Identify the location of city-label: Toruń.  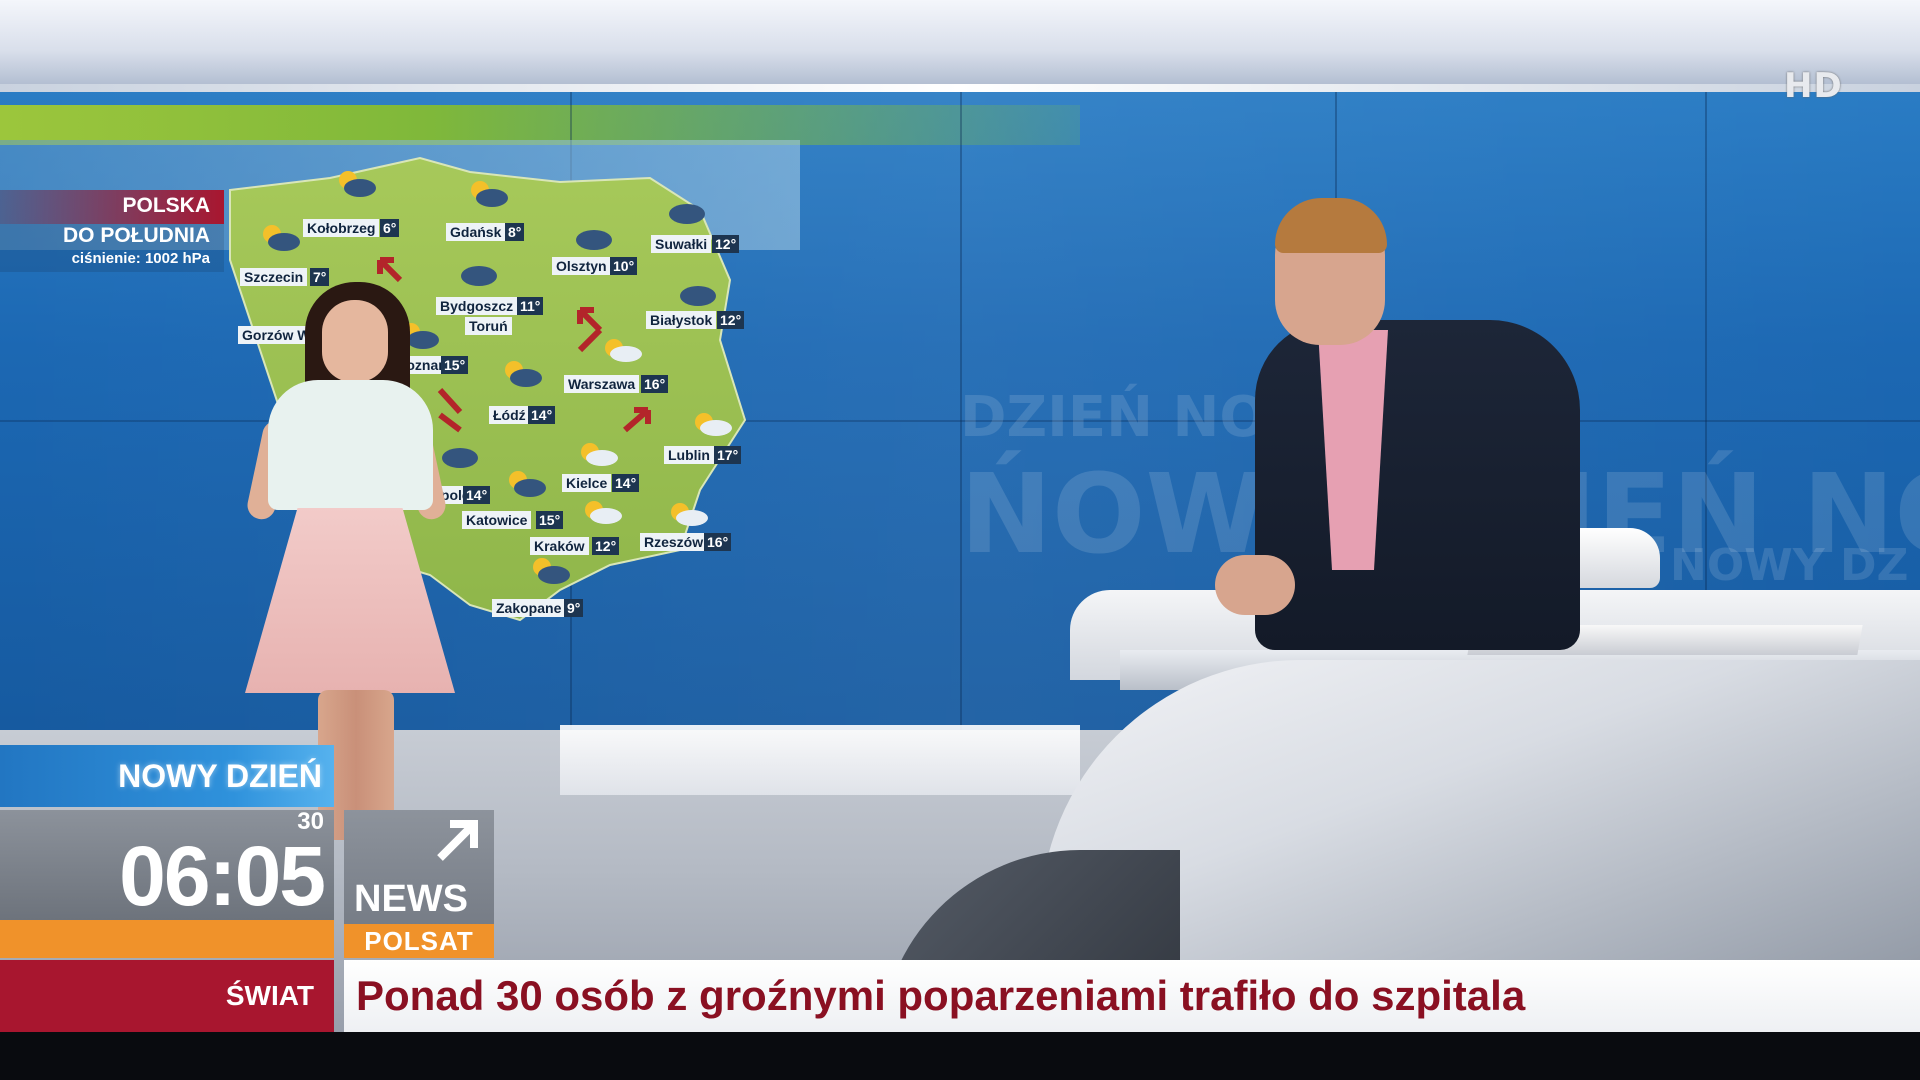
(488, 326).